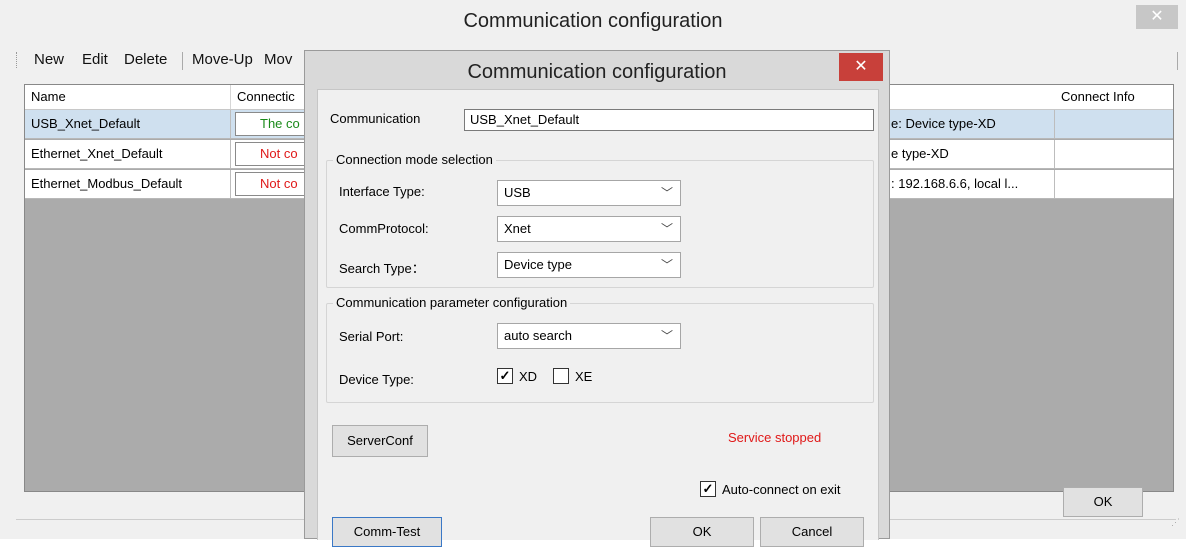 Image resolution: width=1186 pixels, height=547 pixels. I want to click on serial-port-value: auto search, so click(538, 335).